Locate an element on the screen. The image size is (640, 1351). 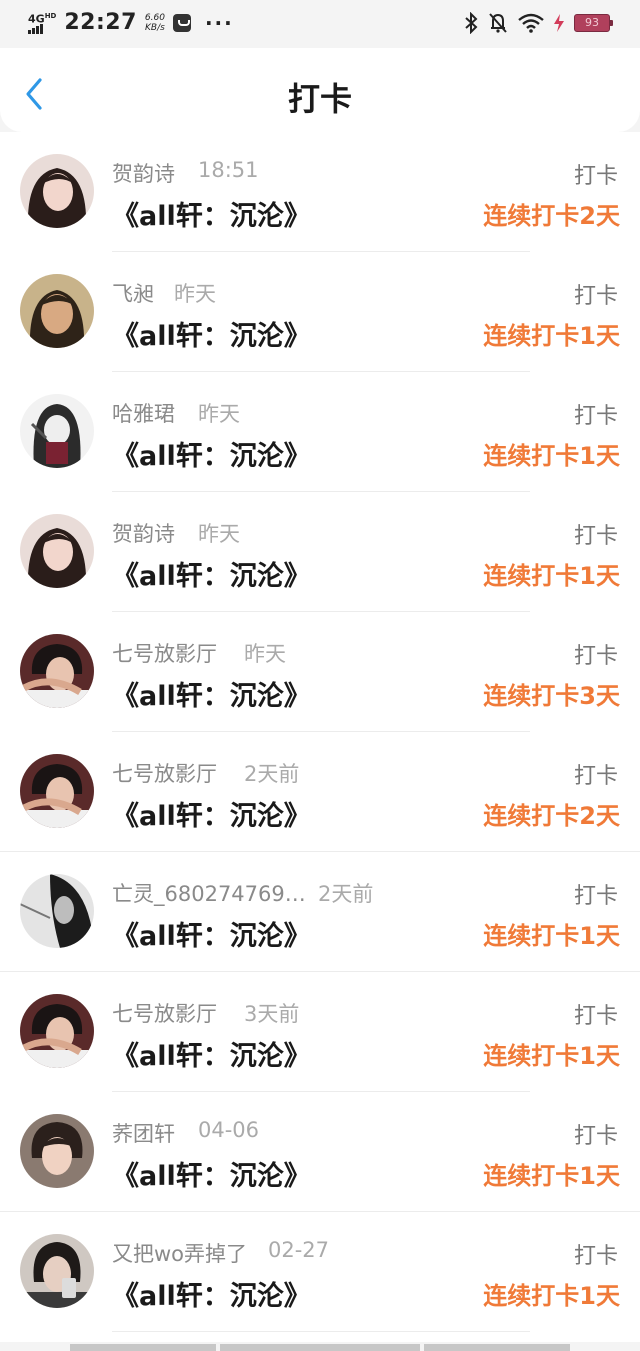
list-item: 哈雅珺 昨天 《all轩：沉沦》 打卡 连续打卡1天 is located at coordinates (320, 432).